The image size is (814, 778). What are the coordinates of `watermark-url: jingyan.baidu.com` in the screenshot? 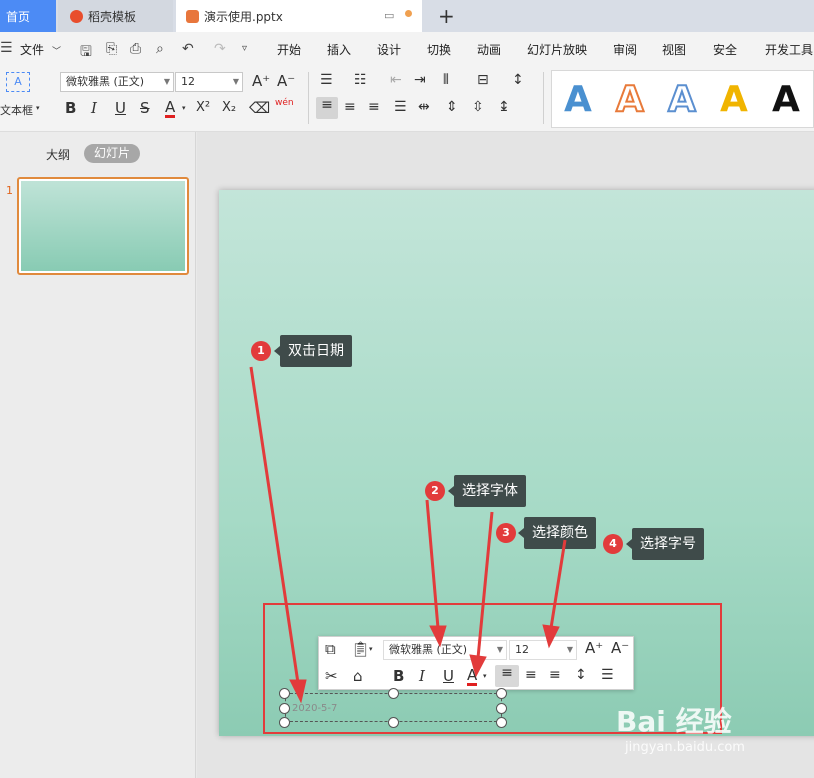 It's located at (685, 747).